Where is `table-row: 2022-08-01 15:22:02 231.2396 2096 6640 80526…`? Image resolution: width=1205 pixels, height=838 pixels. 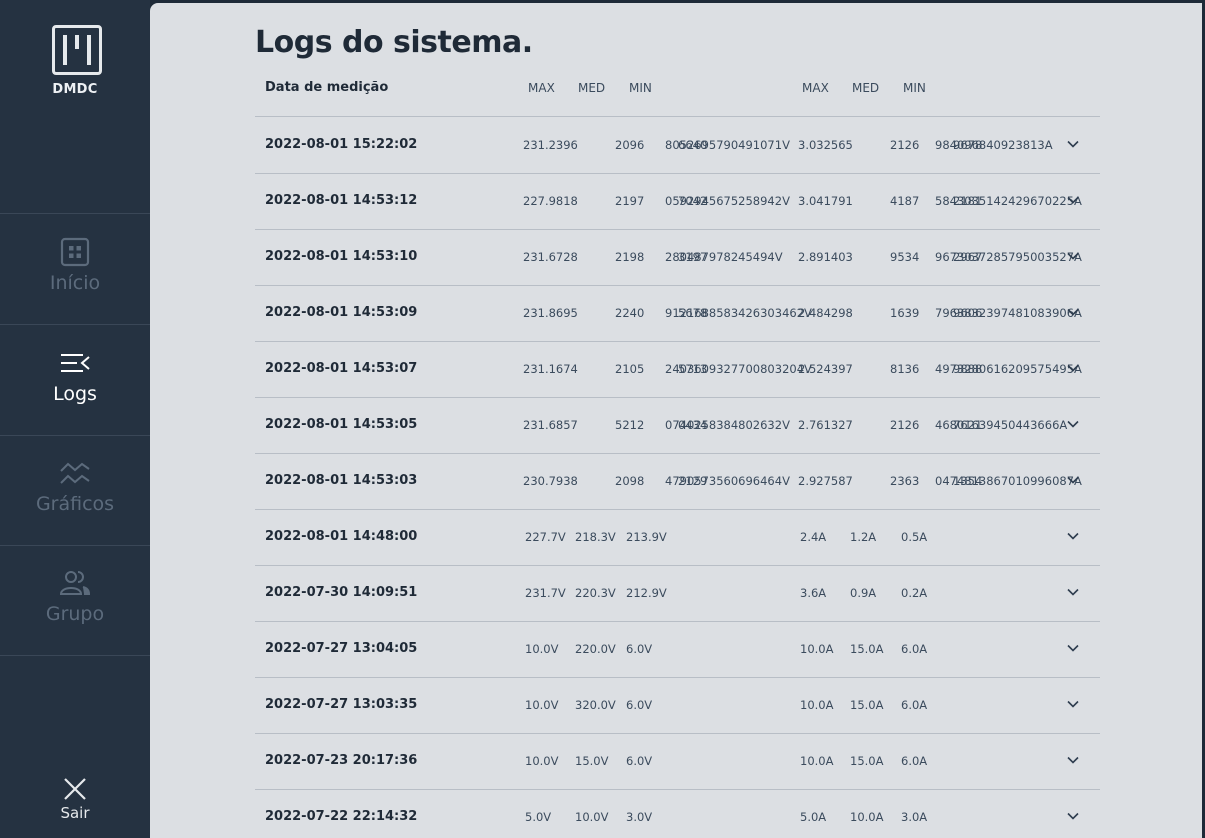 table-row: 2022-08-01 15:22:02 231.2396 2096 6640 80526… is located at coordinates (677, 145).